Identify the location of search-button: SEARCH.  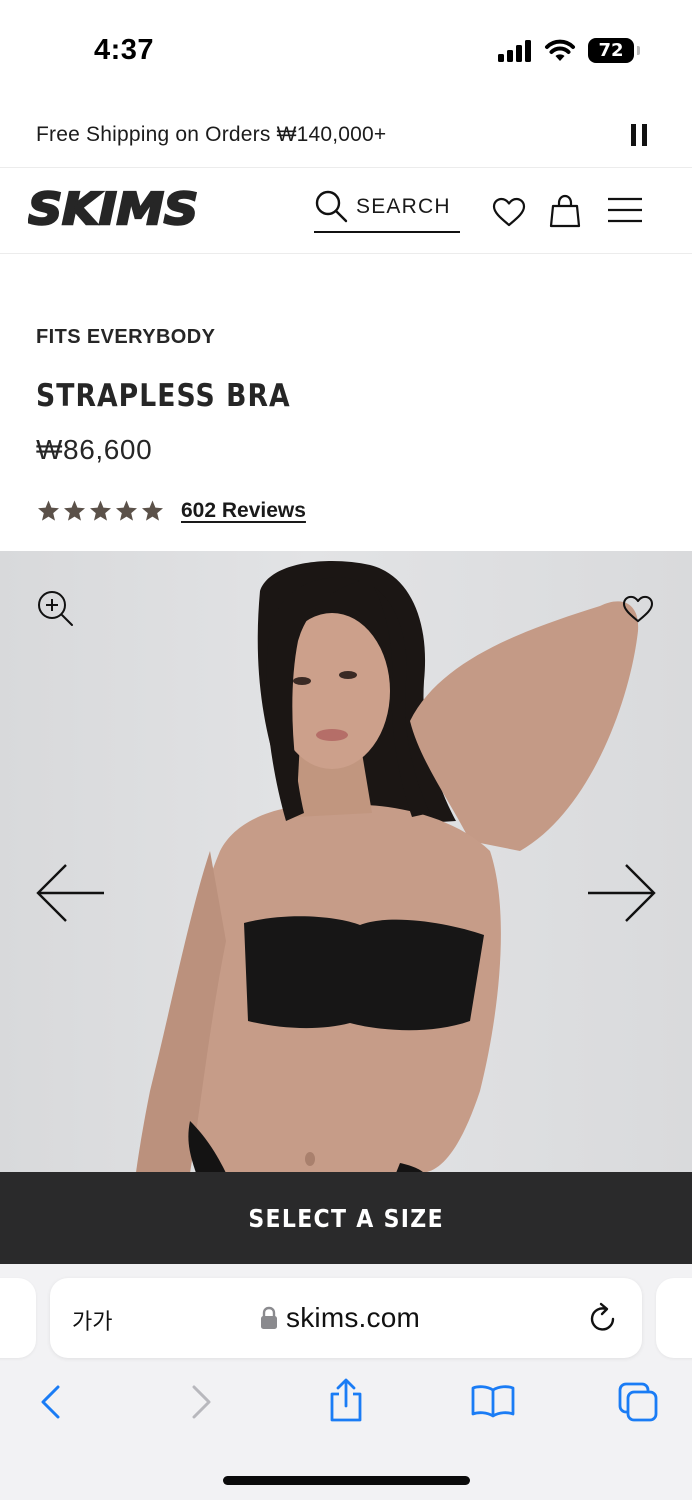
(387, 210).